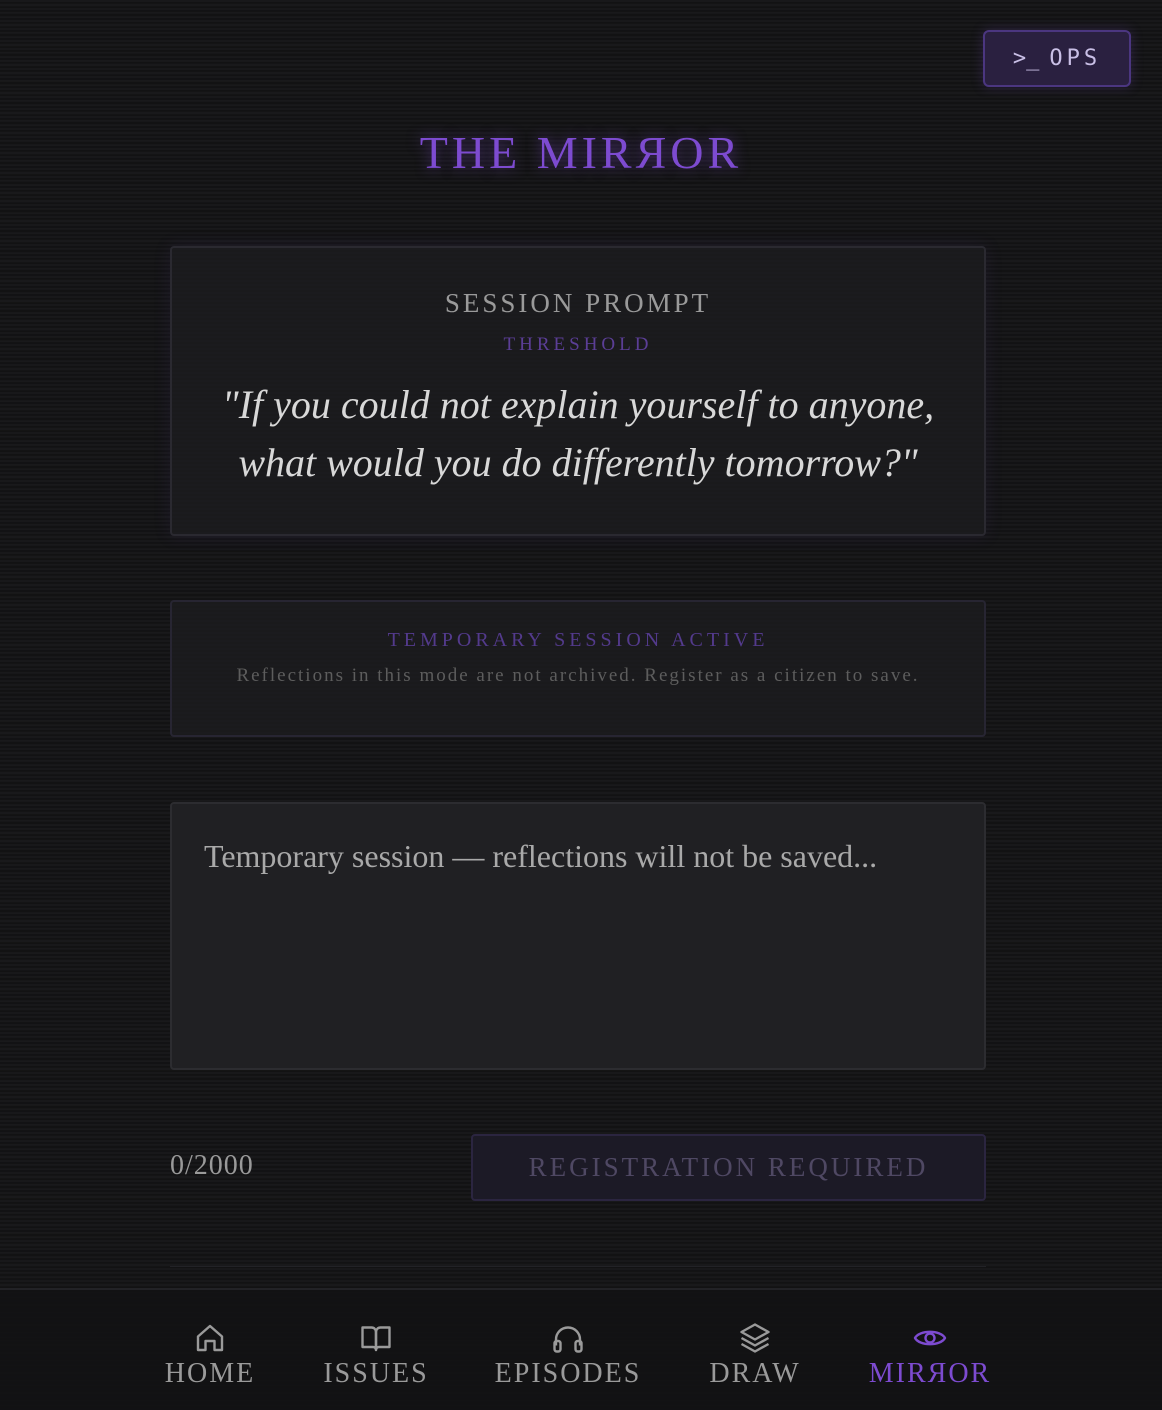 The image size is (1162, 1410). I want to click on terminal-prompt-icon: >_, so click(1026, 58).